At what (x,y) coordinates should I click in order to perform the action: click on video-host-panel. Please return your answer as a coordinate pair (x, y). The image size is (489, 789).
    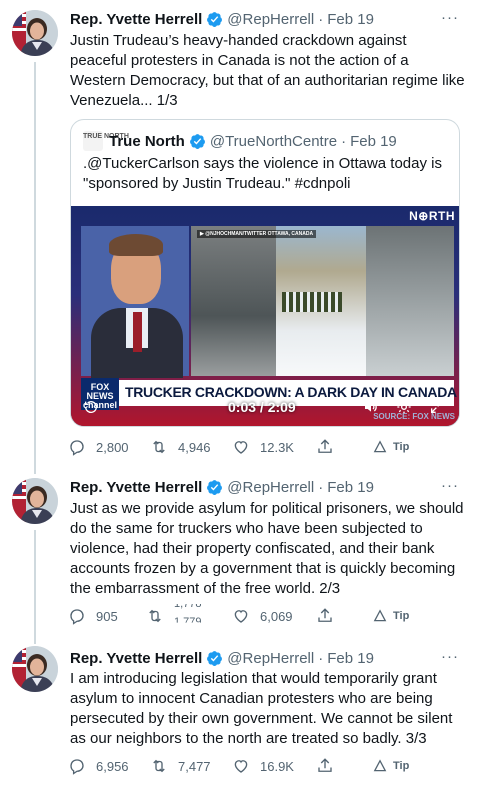
    Looking at the image, I should click on (135, 302).